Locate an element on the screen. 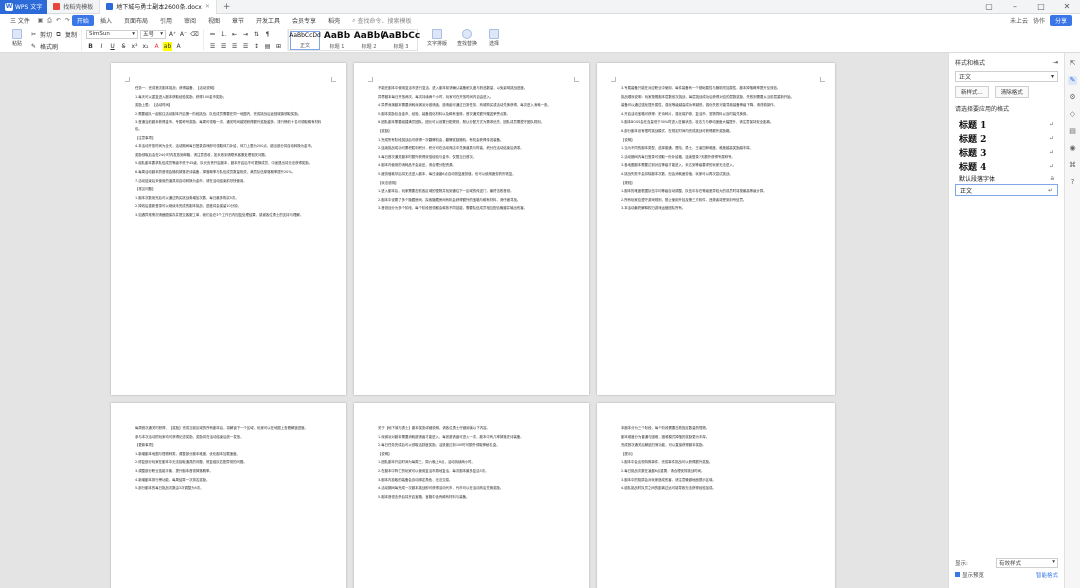 Image resolution: width=1080 pixels, height=588 pixels. tab-templates: 找稻壳模板 is located at coordinates (74, 7).